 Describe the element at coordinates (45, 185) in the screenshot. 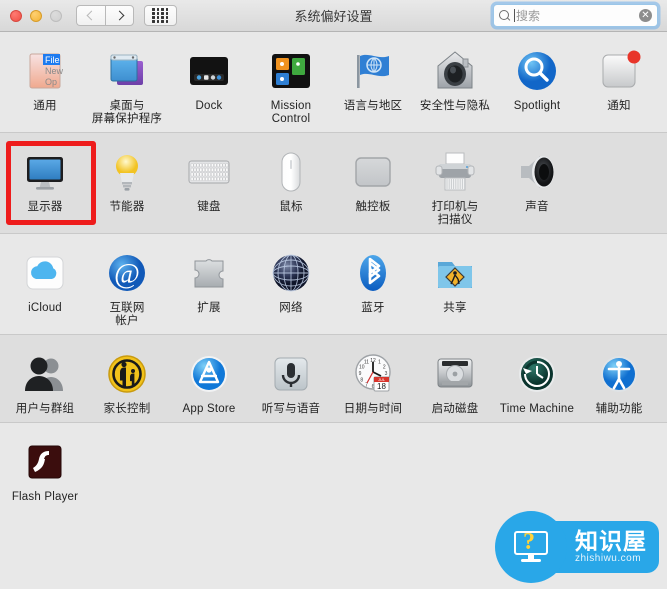

I see `pref-pane-displays: 显示器` at that location.